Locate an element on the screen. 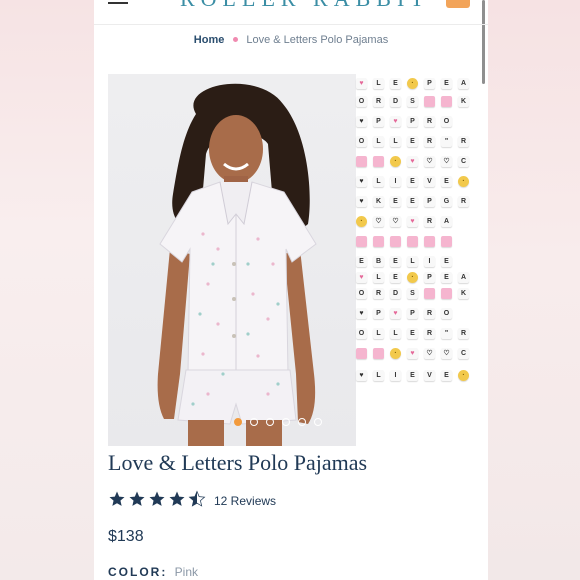 The height and width of the screenshot is (580, 580). breadcrumb-current: Love & Letters Polo Pajamas is located at coordinates (317, 40).